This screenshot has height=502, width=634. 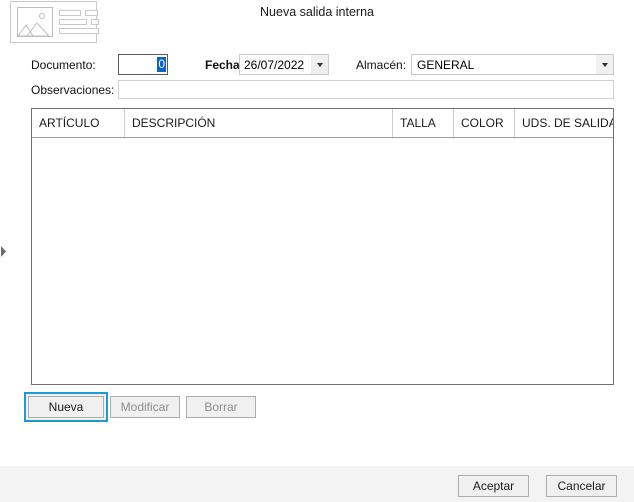 I want to click on fecha-value: 26/07/2022, so click(x=275, y=64).